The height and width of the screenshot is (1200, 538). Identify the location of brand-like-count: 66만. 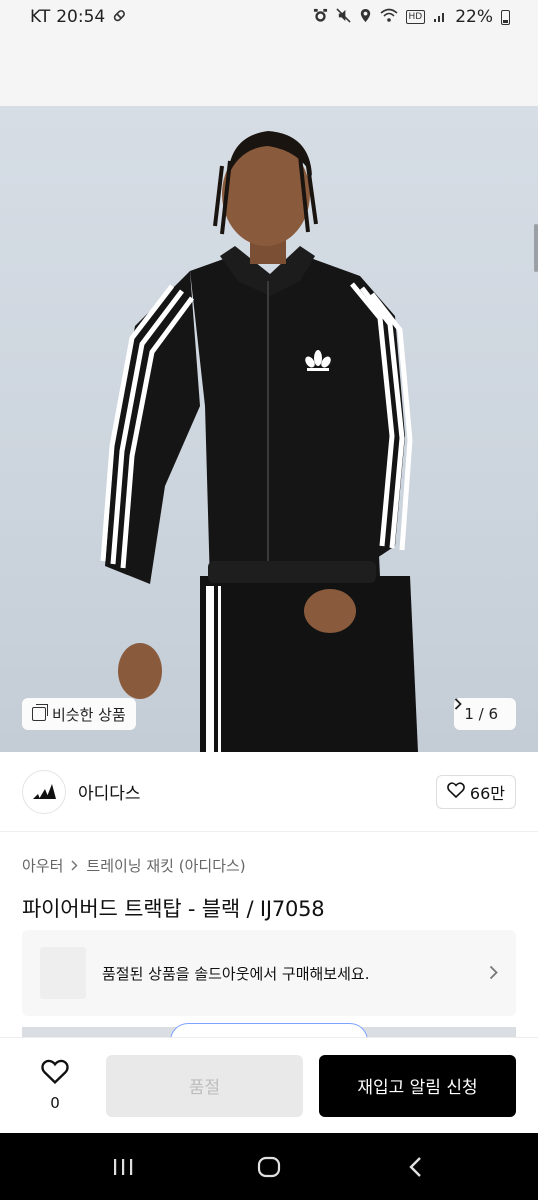
(487, 793).